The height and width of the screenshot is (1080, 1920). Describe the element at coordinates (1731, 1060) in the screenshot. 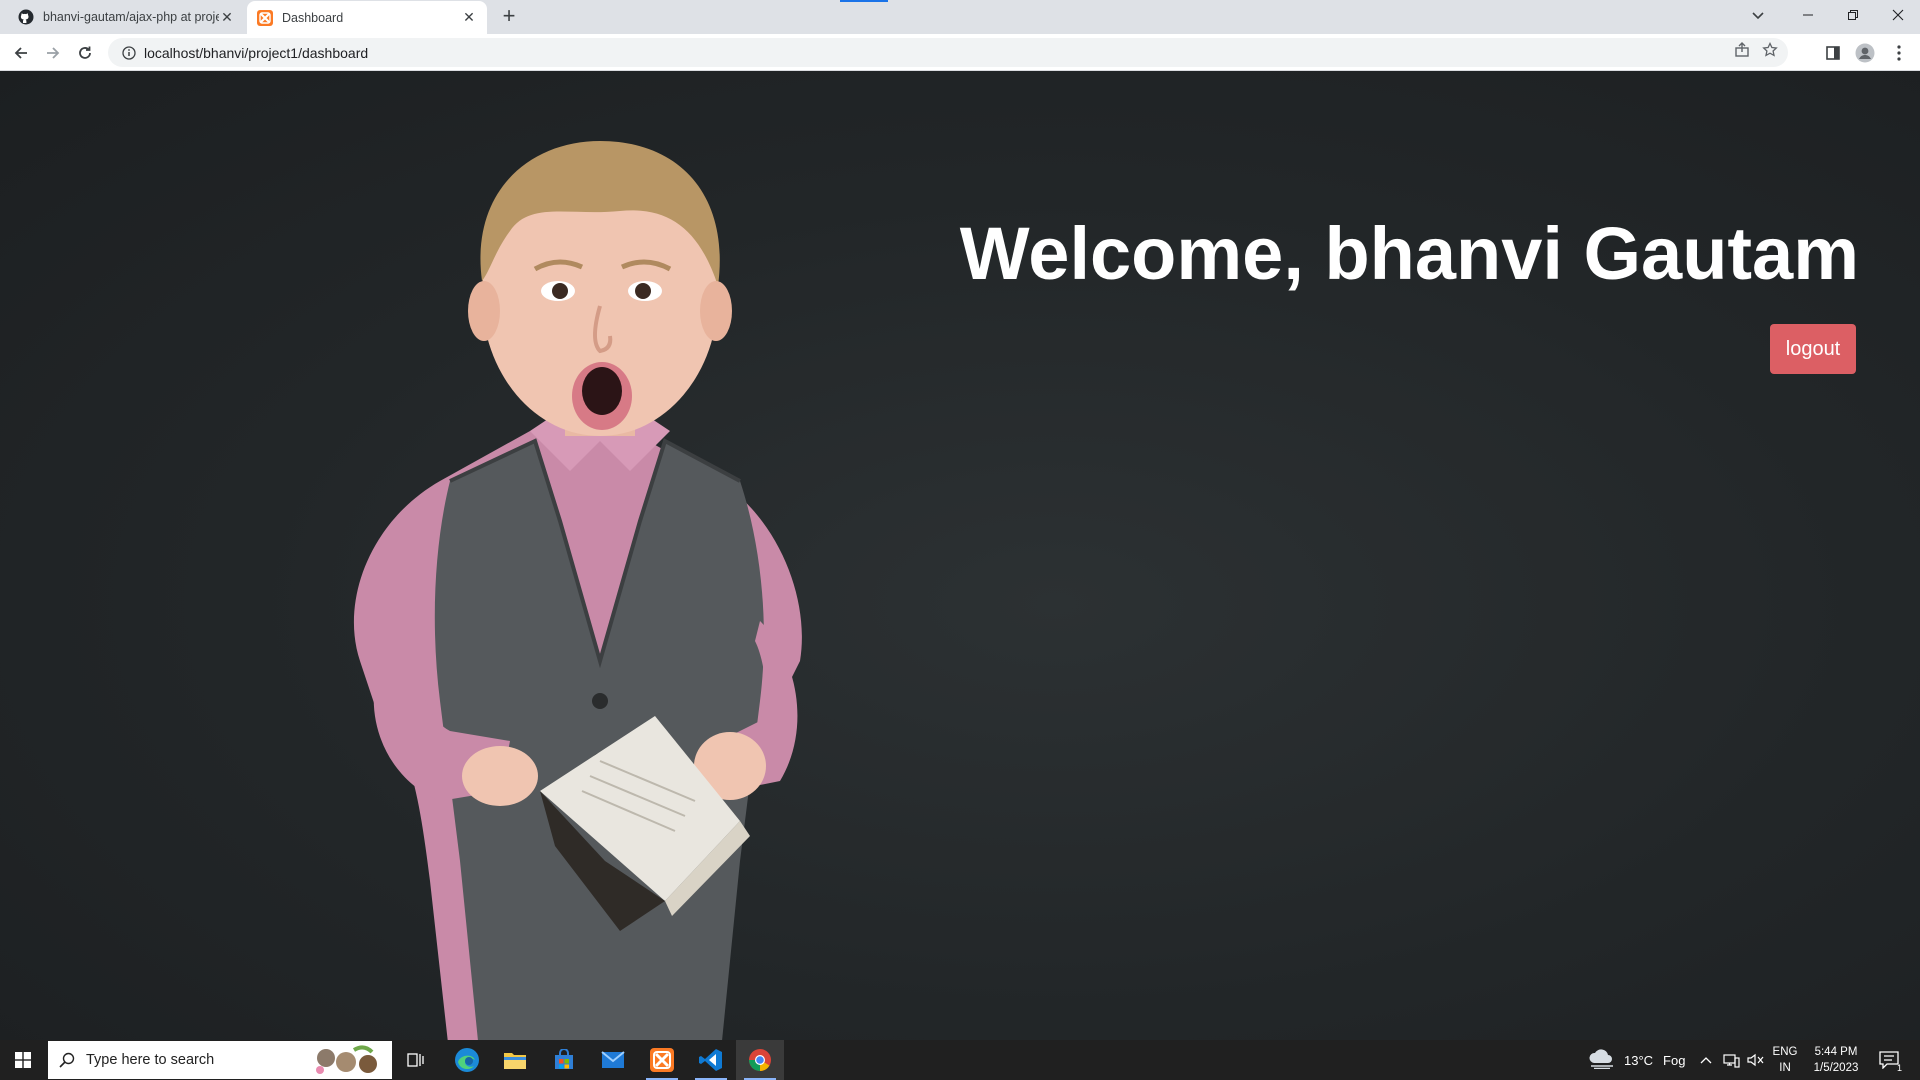

I see `network-icon` at that location.